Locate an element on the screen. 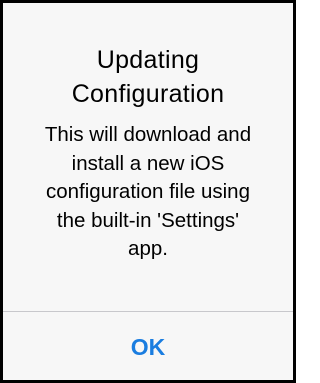 This screenshot has height=383, width=320. alert-title-line-2: Configuration is located at coordinates (148, 94).